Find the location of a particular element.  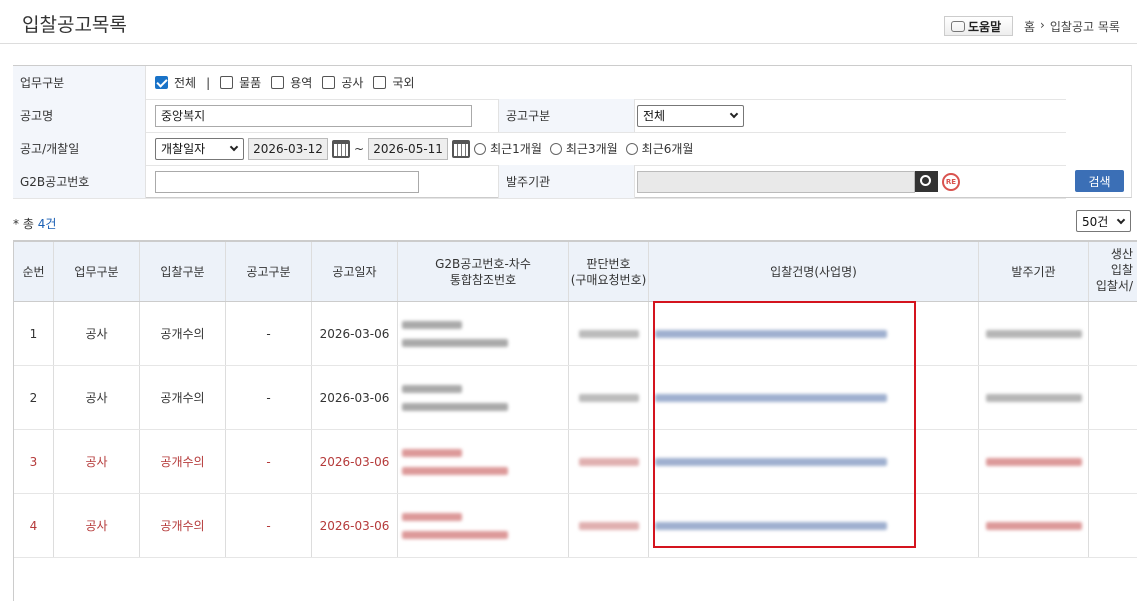

checkbox-overseas is located at coordinates (380, 82).